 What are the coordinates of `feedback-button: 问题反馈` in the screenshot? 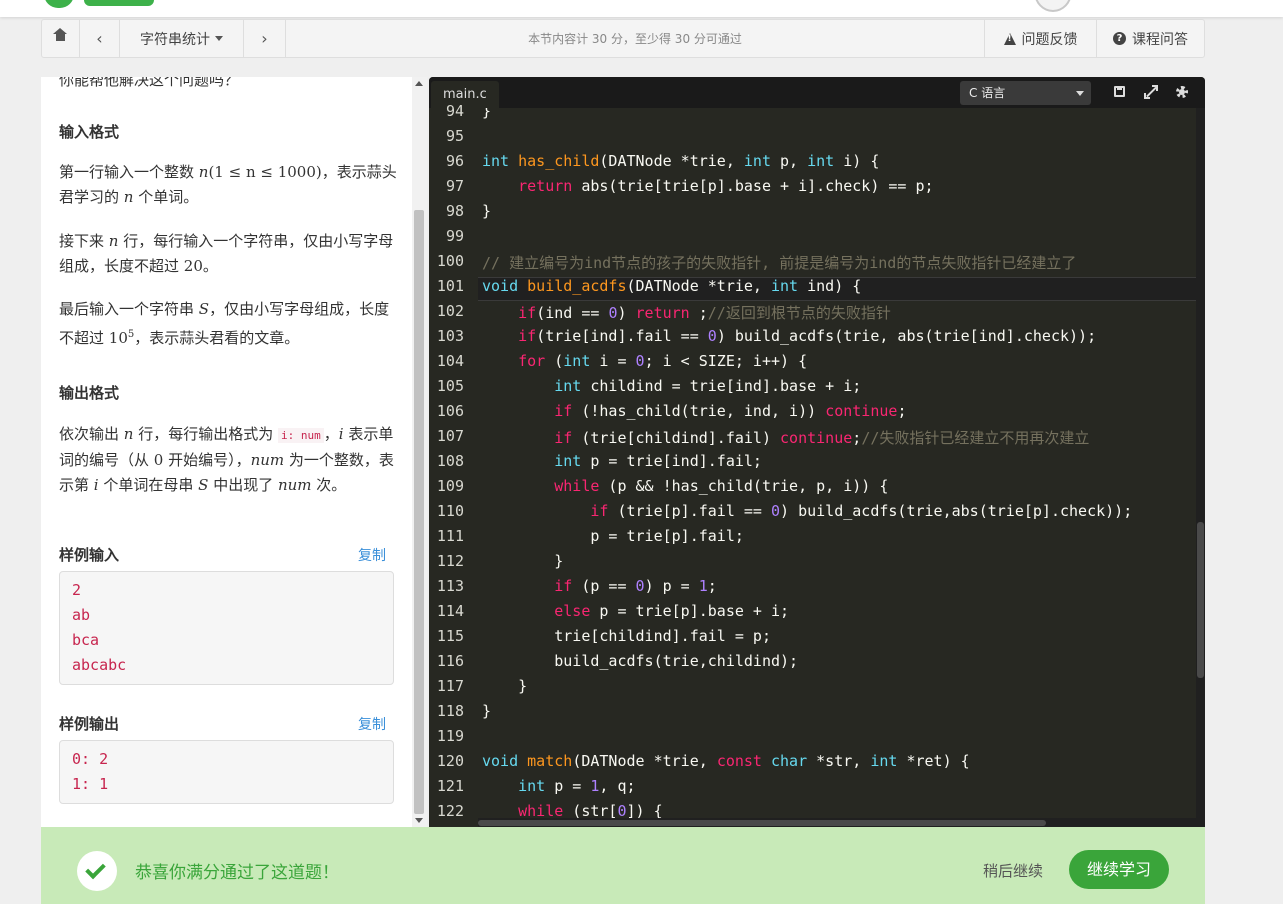 It's located at (1040, 38).